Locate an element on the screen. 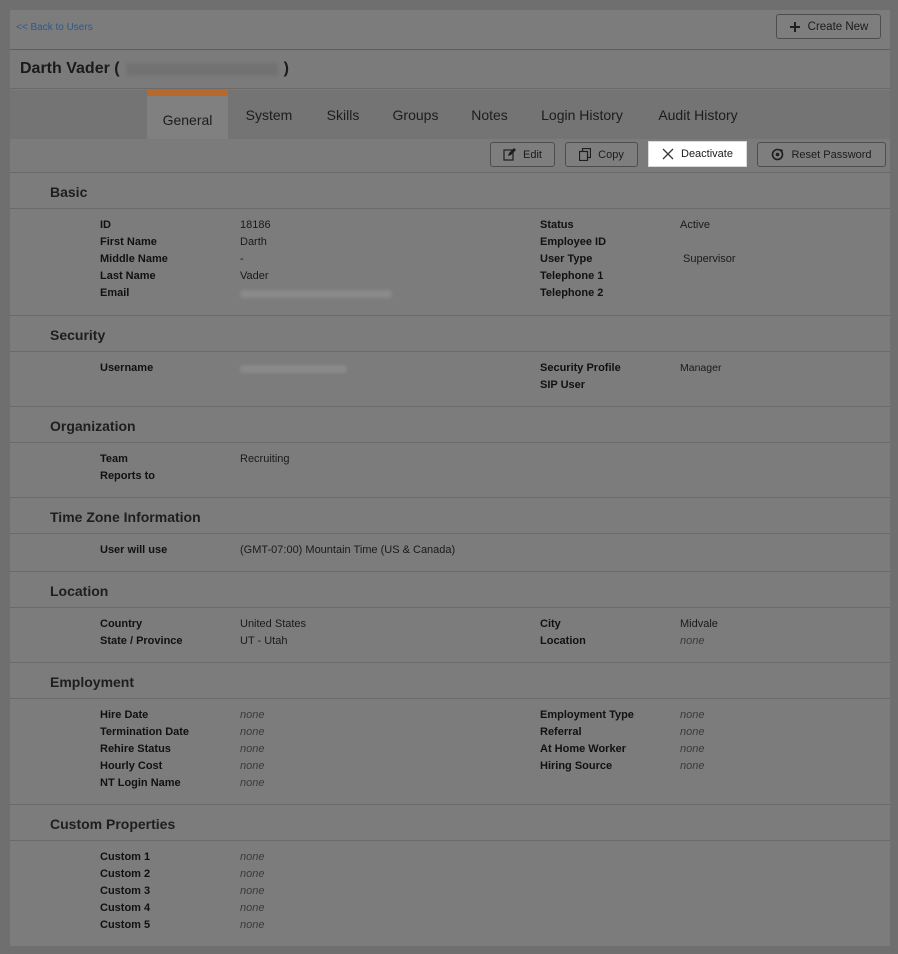  title-close-paren: ) is located at coordinates (286, 68).